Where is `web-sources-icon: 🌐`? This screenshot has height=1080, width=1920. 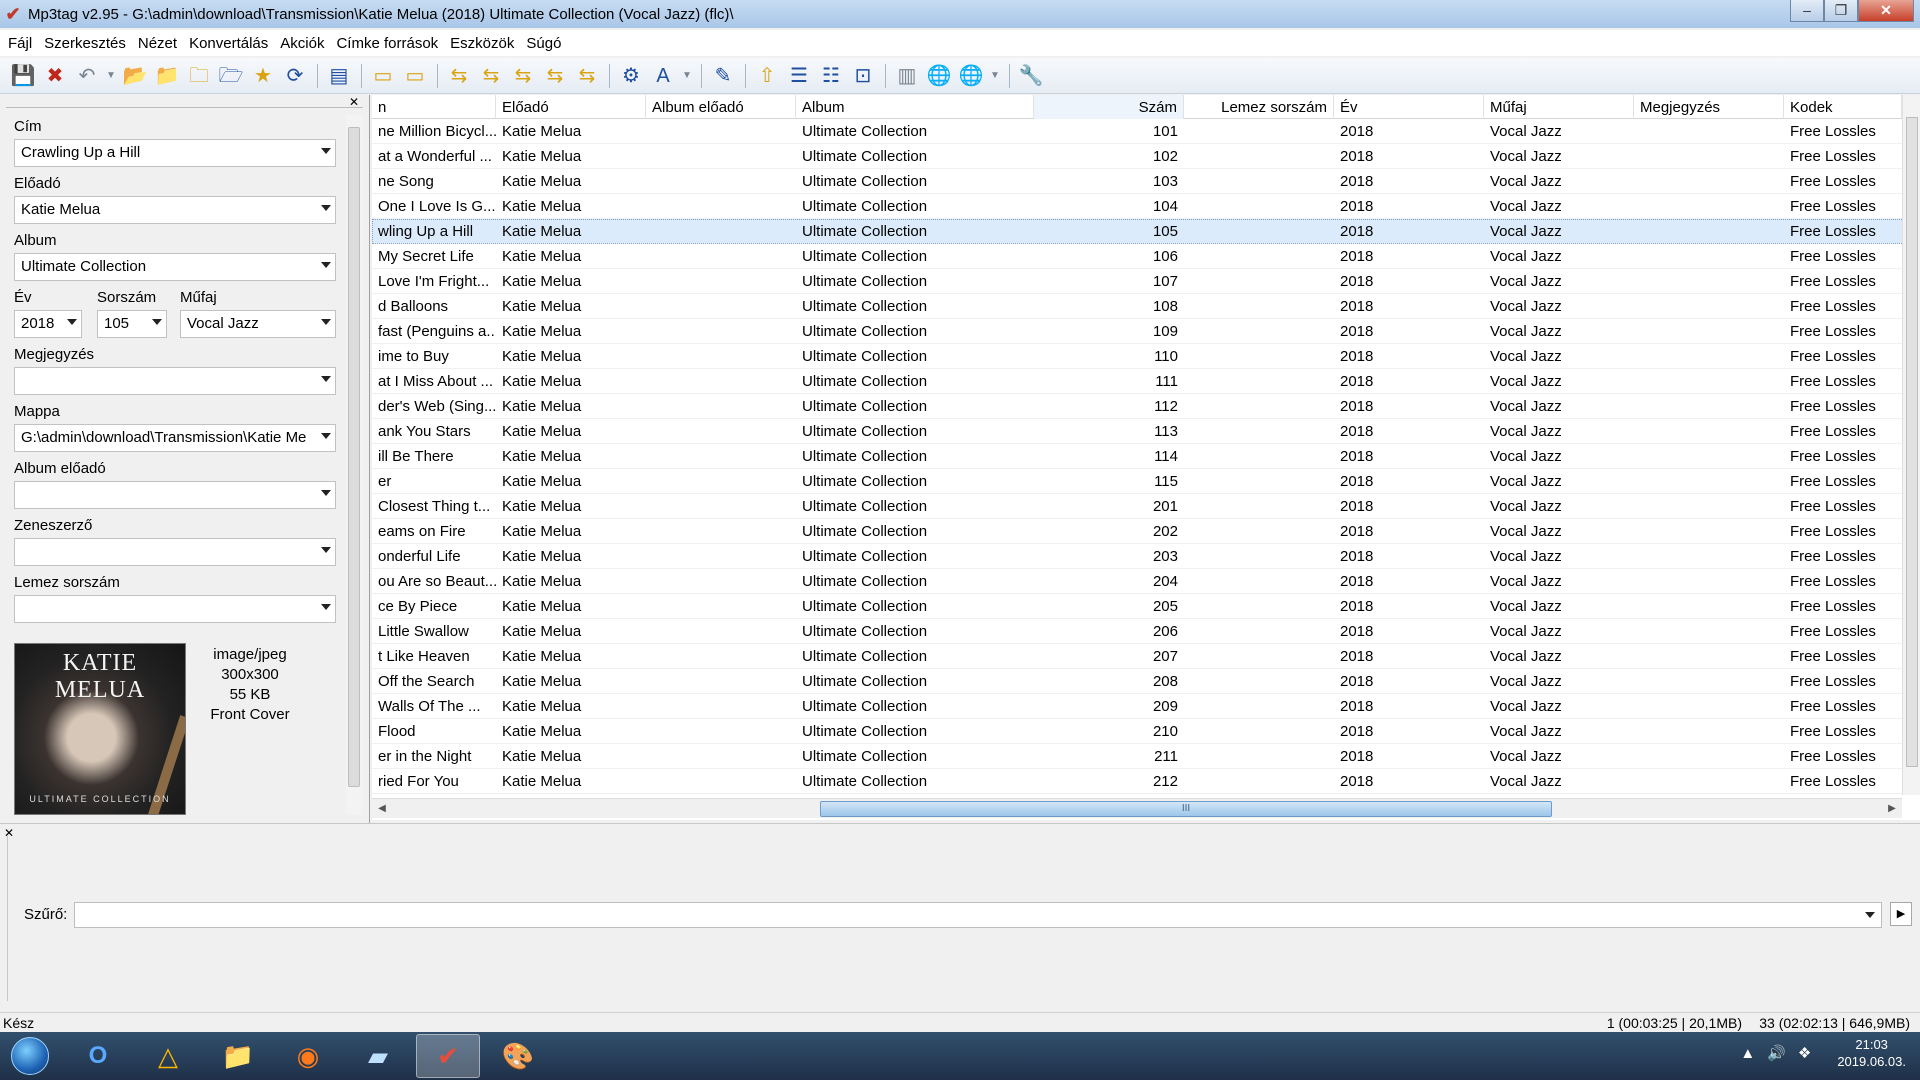 web-sources-icon: 🌐 is located at coordinates (939, 76).